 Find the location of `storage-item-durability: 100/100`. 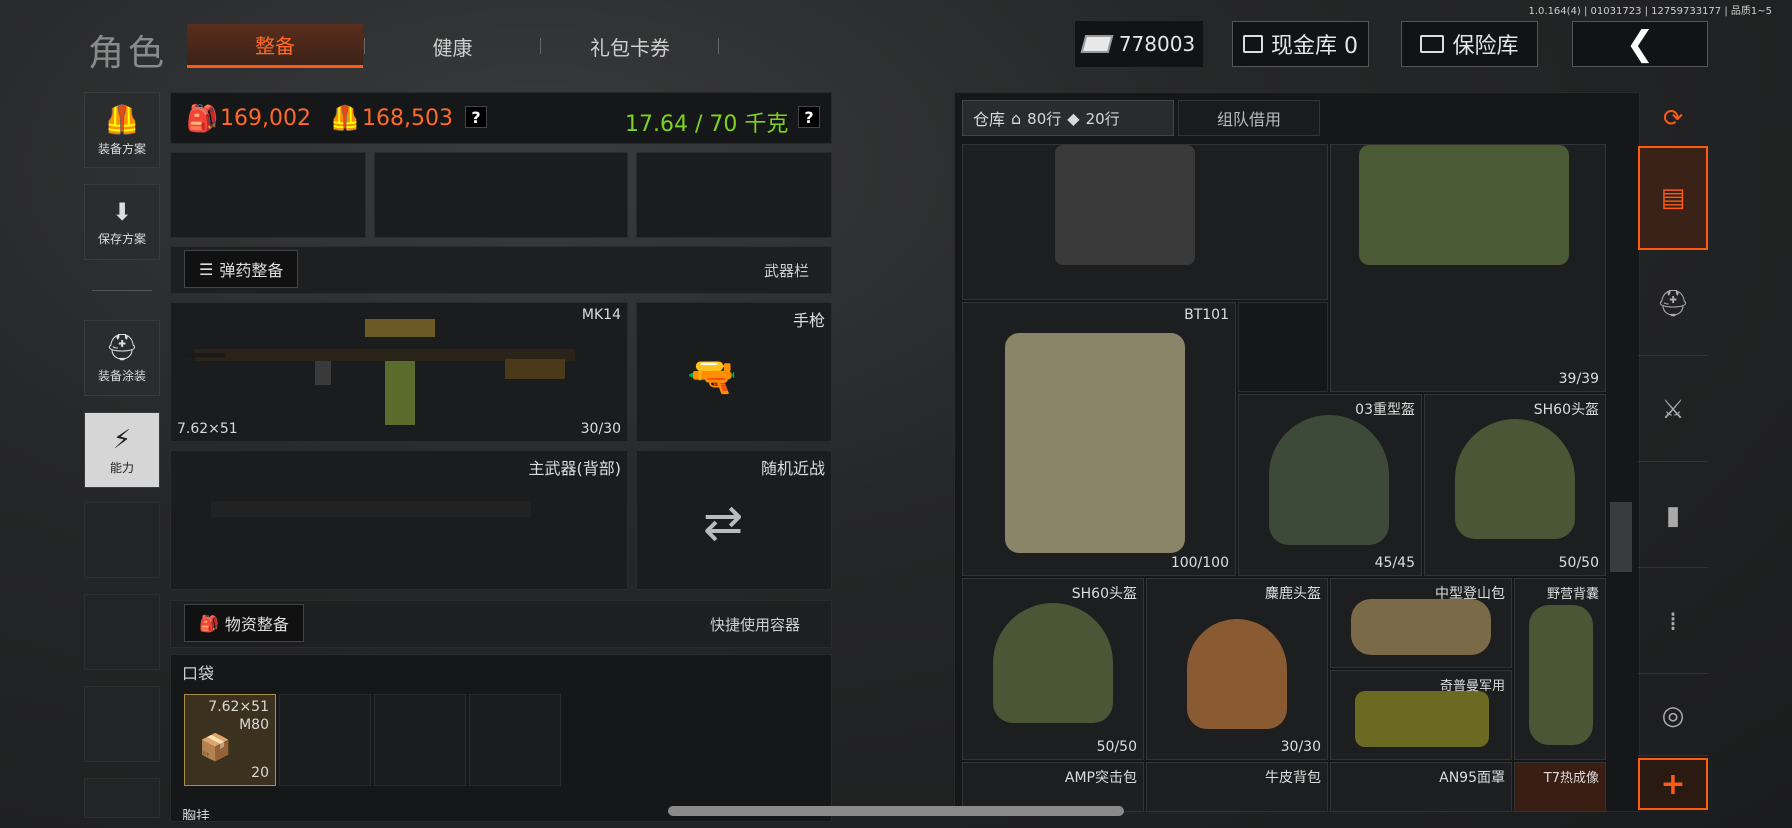

storage-item-durability: 100/100 is located at coordinates (1199, 563).